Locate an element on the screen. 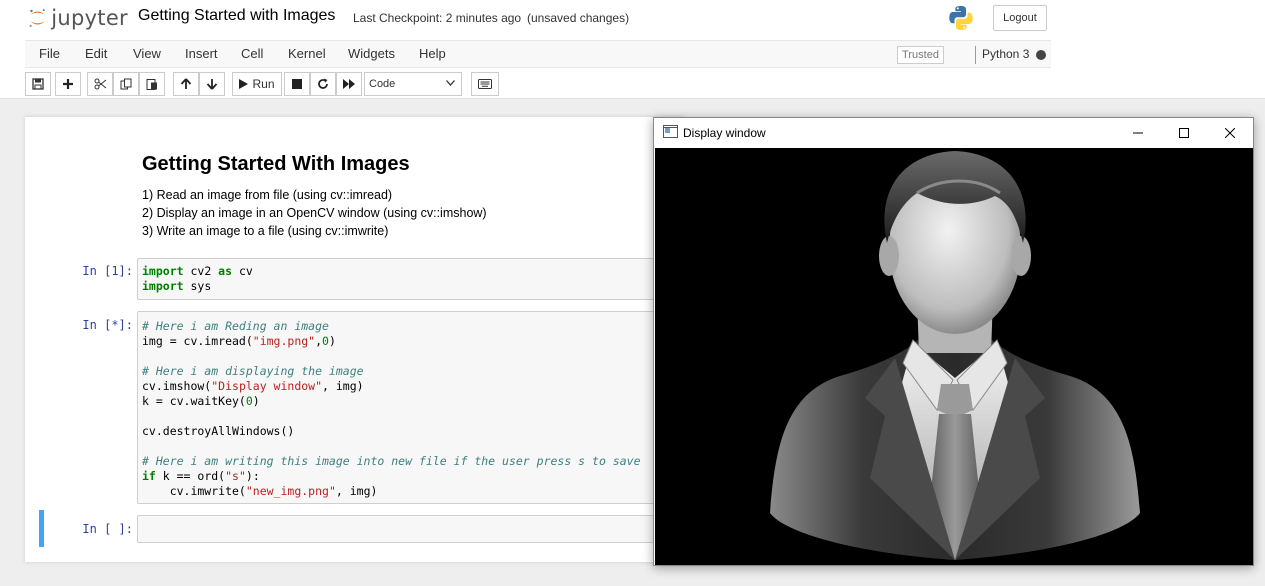  jupyter-logo: jupyter is located at coordinates (78, 18).